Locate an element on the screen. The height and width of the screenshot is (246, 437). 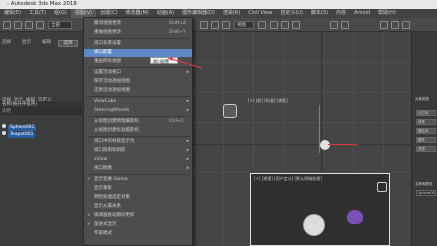
menu-item: 视口背景设置 is located at coordinates (138, 44).